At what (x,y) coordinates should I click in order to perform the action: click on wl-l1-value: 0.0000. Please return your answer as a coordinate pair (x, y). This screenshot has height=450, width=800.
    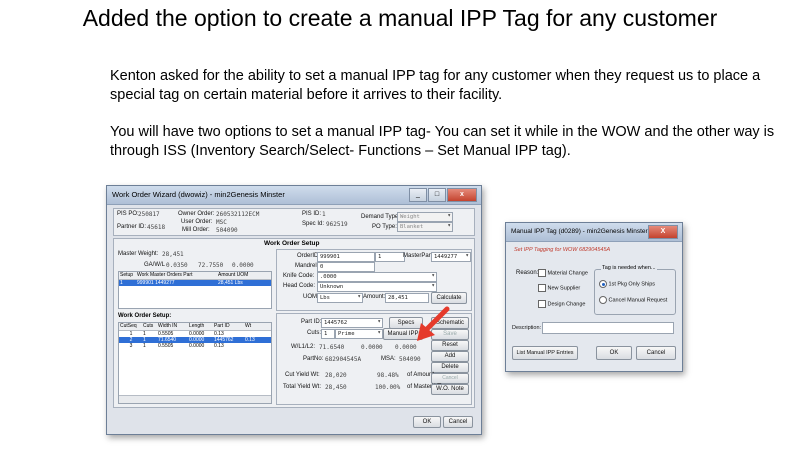
    Looking at the image, I should click on (372, 347).